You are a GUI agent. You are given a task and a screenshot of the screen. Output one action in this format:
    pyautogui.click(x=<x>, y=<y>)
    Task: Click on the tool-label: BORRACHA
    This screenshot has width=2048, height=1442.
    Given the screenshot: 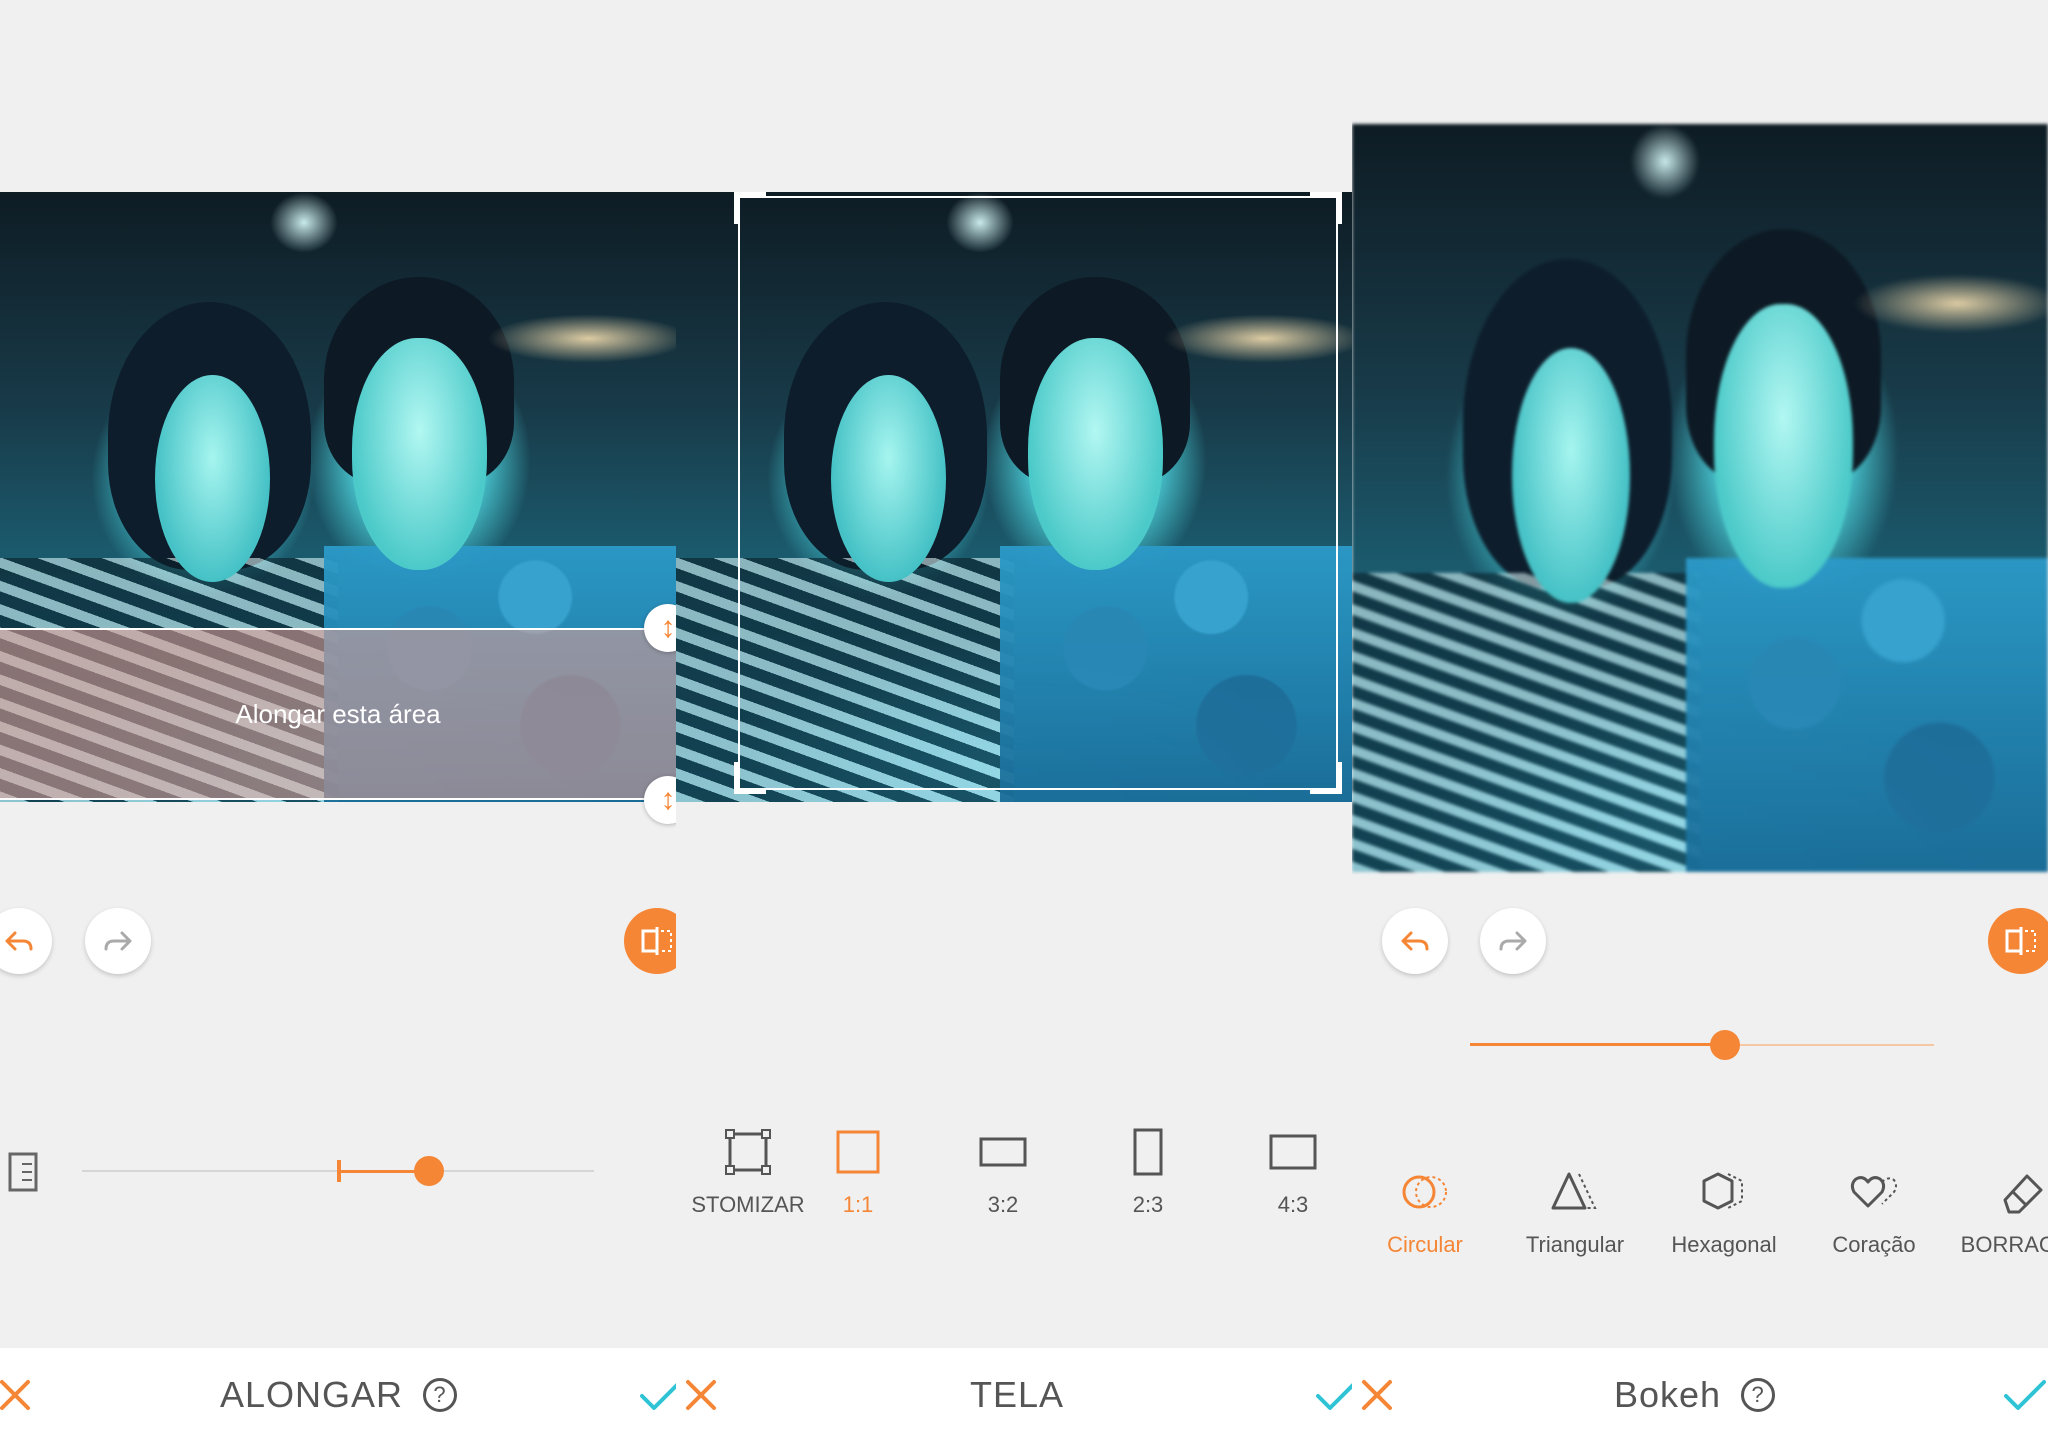 What is the action you would take?
    pyautogui.click(x=2004, y=1244)
    